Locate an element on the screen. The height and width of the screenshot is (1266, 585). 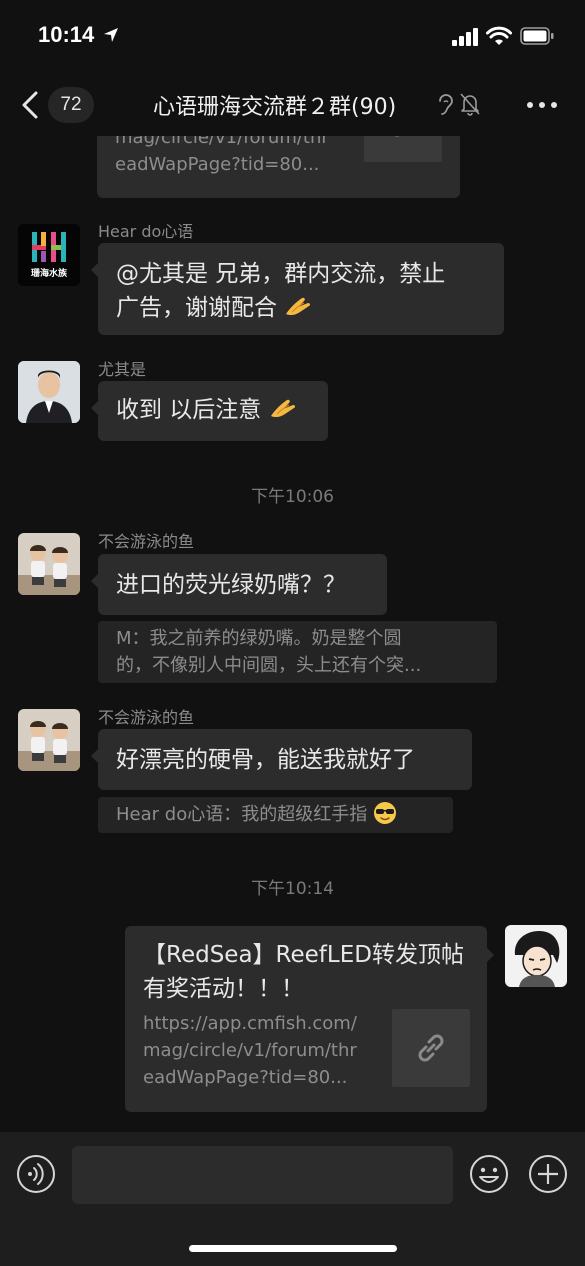
cartoon-avatar-icon is located at coordinates (536, 956).